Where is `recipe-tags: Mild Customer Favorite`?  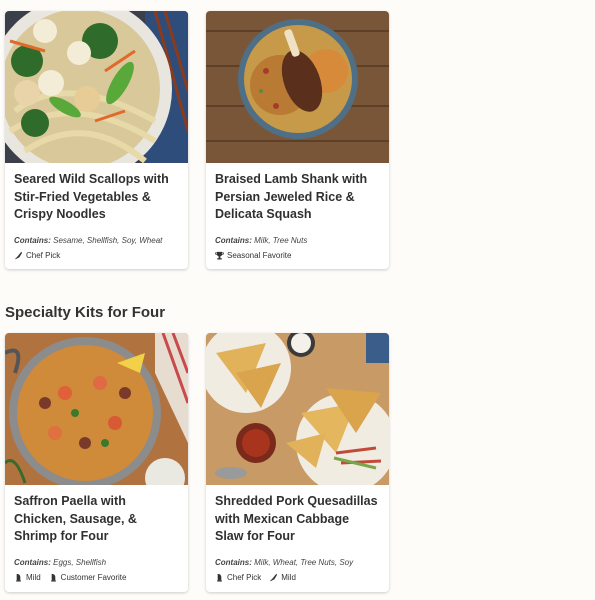 recipe-tags: Mild Customer Favorite is located at coordinates (96, 577).